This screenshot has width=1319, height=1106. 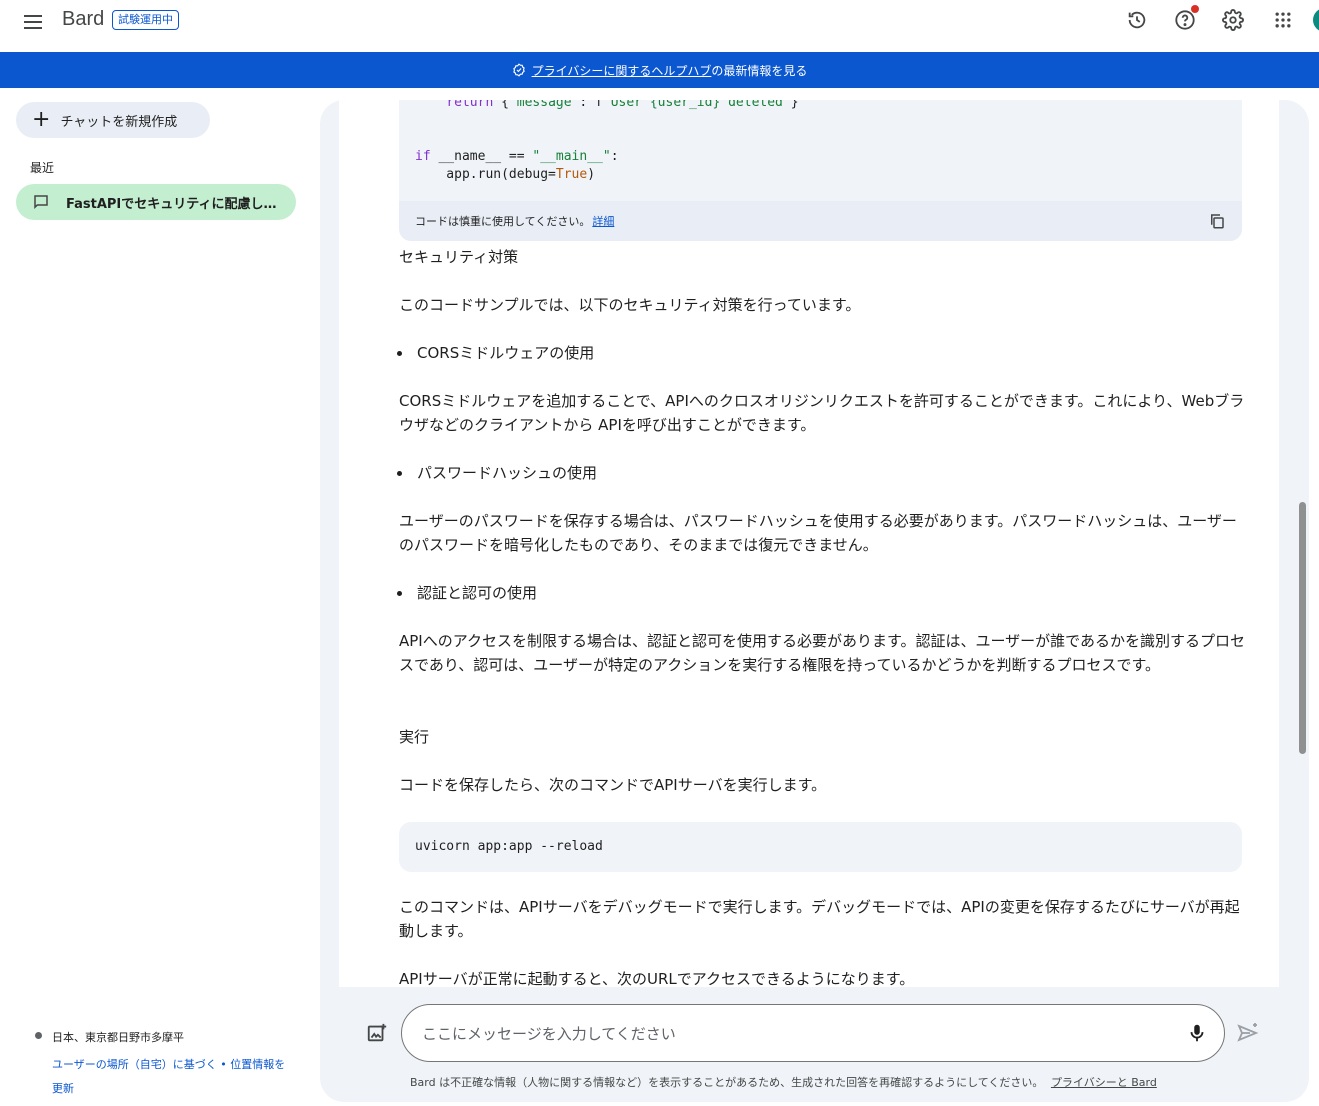 I want to click on bullet-password-hash: パスワードハッシュの使用, so click(x=496, y=473).